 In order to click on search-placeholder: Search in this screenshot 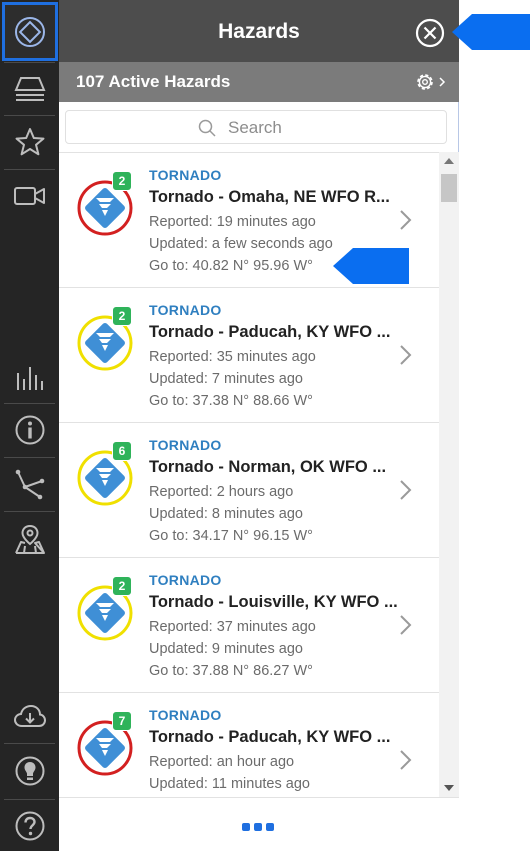, I will do `click(255, 127)`.